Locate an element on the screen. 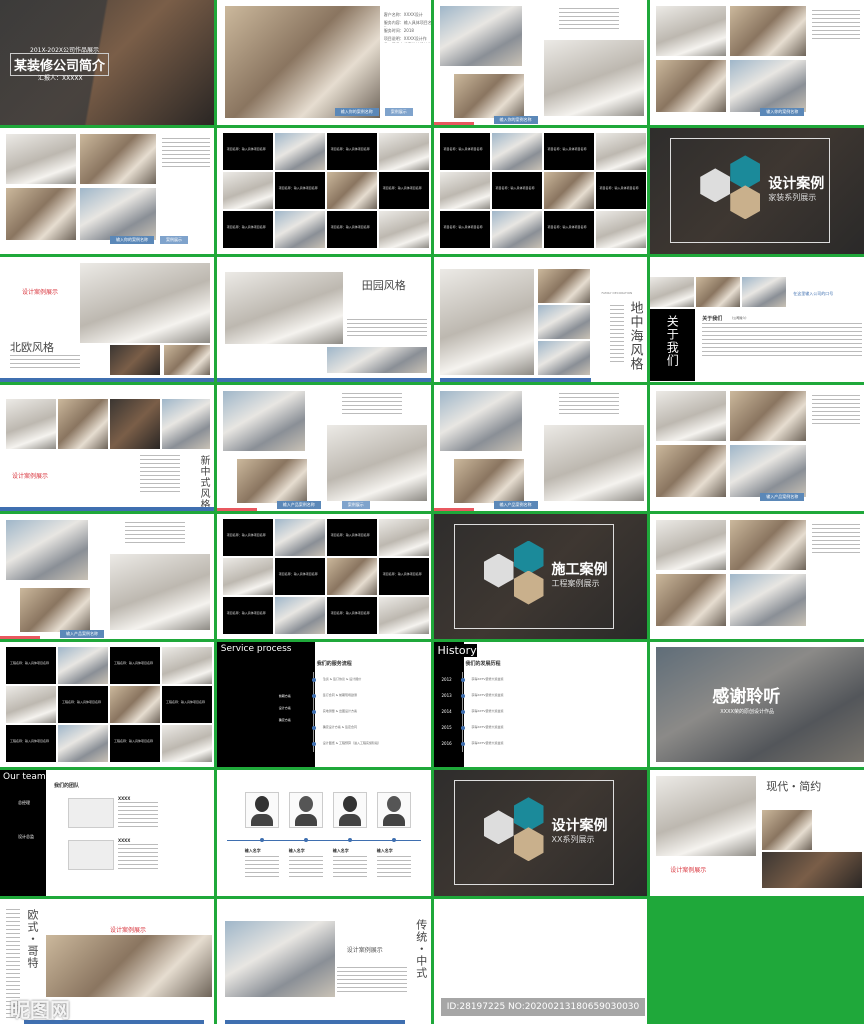 The width and height of the screenshot is (864, 1024). slide-11: FAMILY DECORATION 地中海风格 is located at coordinates (540, 319).